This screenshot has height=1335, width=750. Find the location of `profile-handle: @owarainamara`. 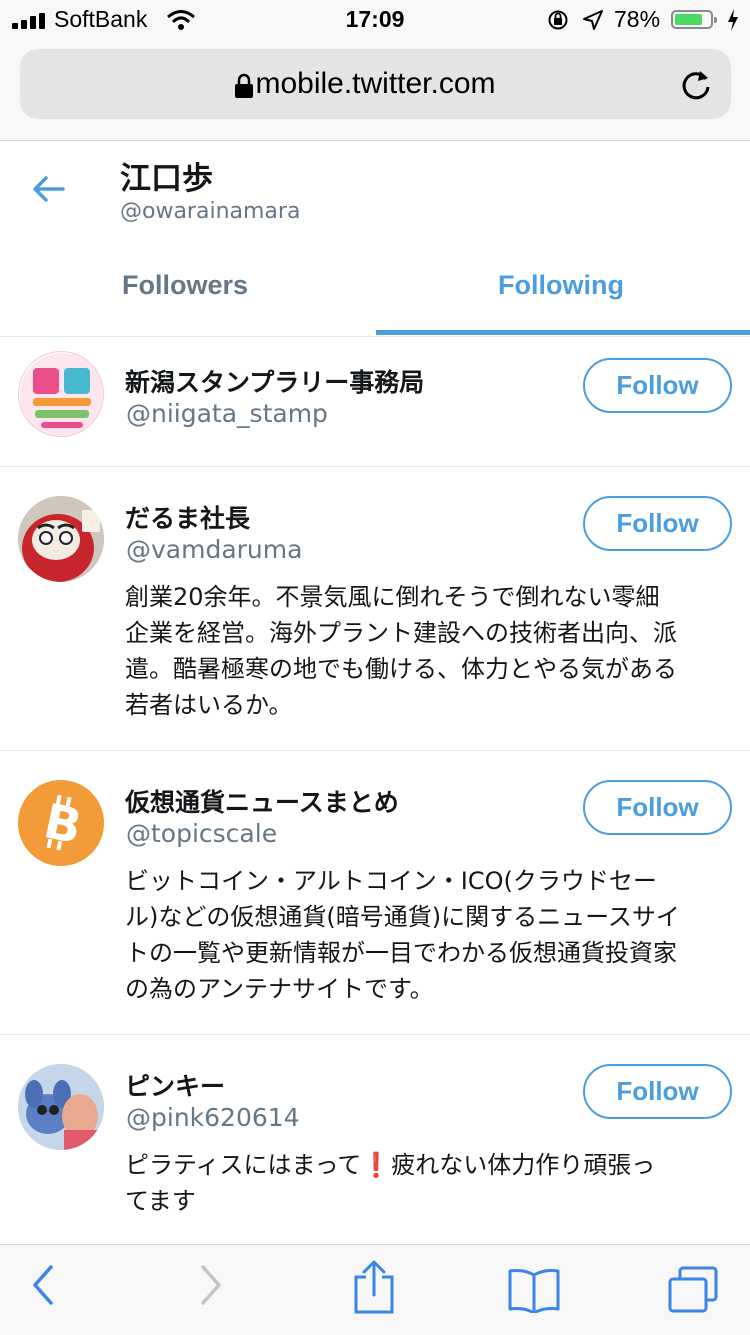

profile-handle: @owarainamara is located at coordinates (210, 211).